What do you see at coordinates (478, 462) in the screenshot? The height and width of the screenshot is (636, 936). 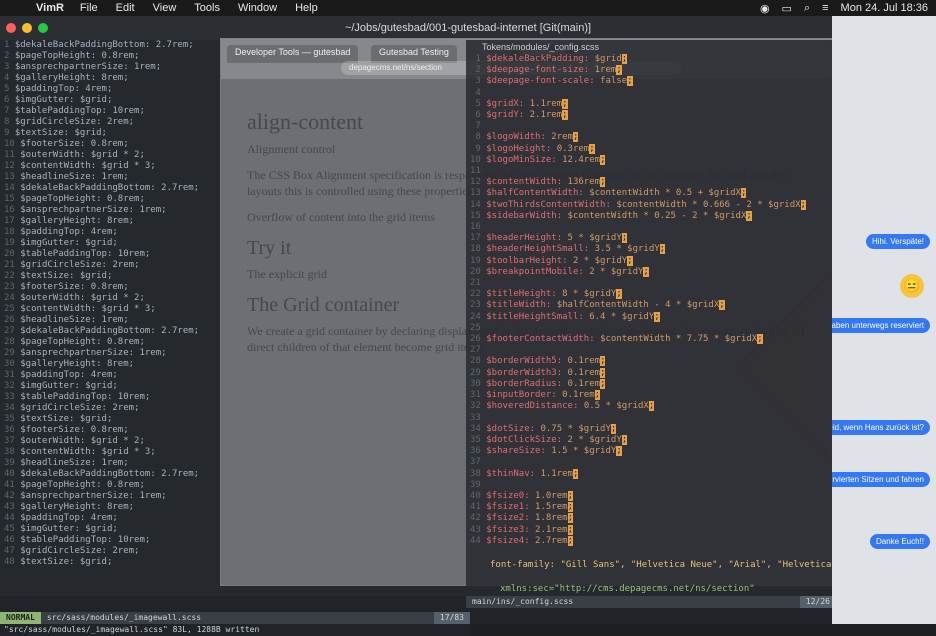 I see `code-line: 37` at bounding box center [478, 462].